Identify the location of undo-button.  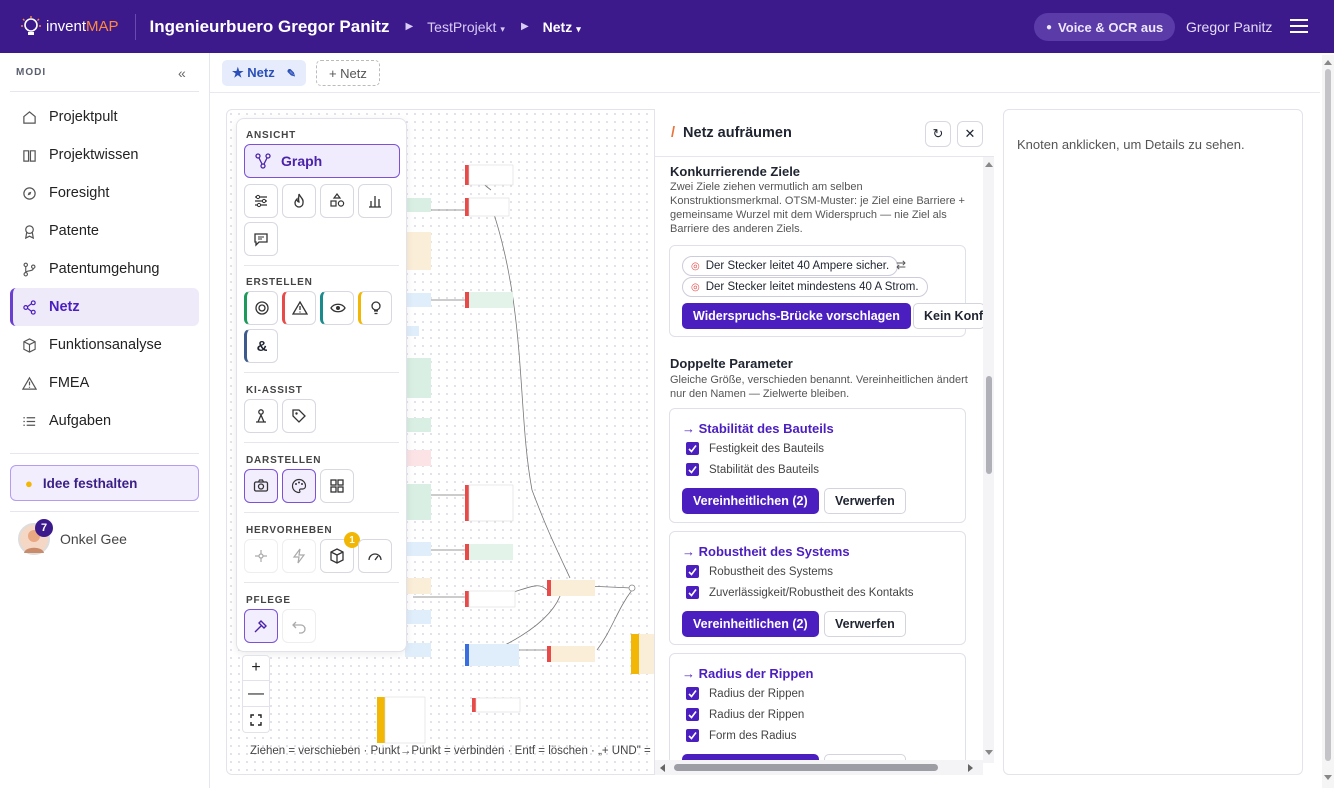
(299, 626).